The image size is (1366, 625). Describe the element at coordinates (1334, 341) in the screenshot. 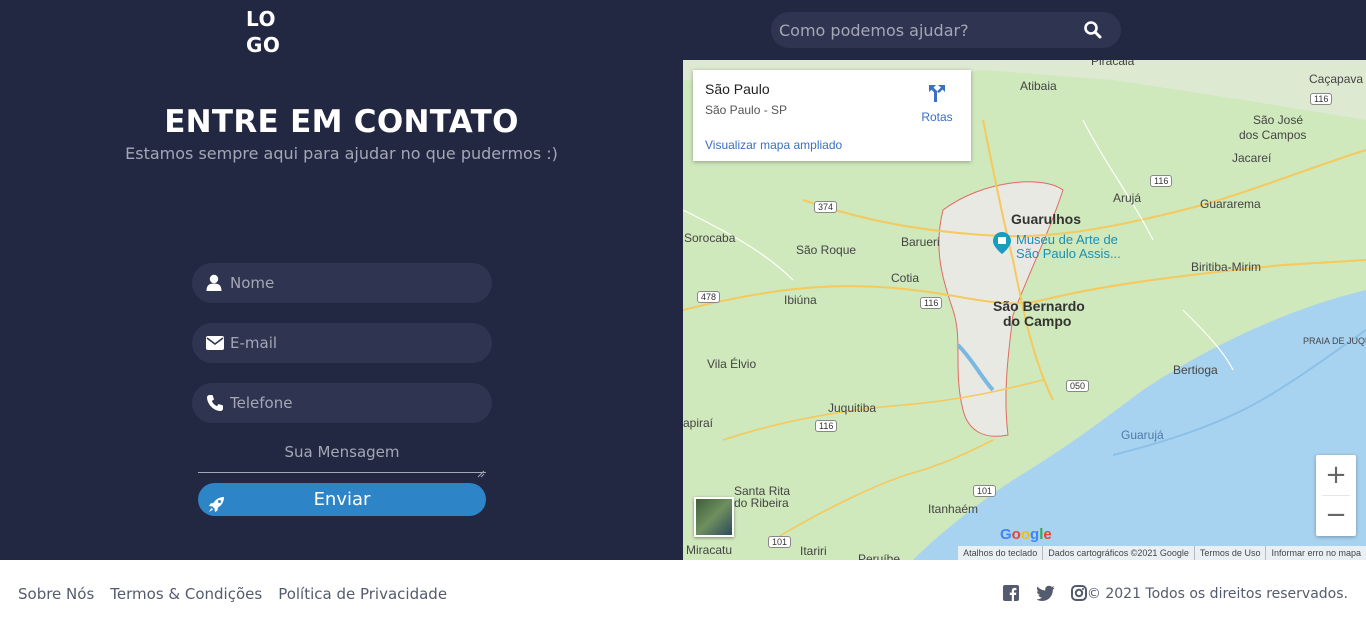

I see `map-label-praia: PRAIA DE JUQU` at that location.